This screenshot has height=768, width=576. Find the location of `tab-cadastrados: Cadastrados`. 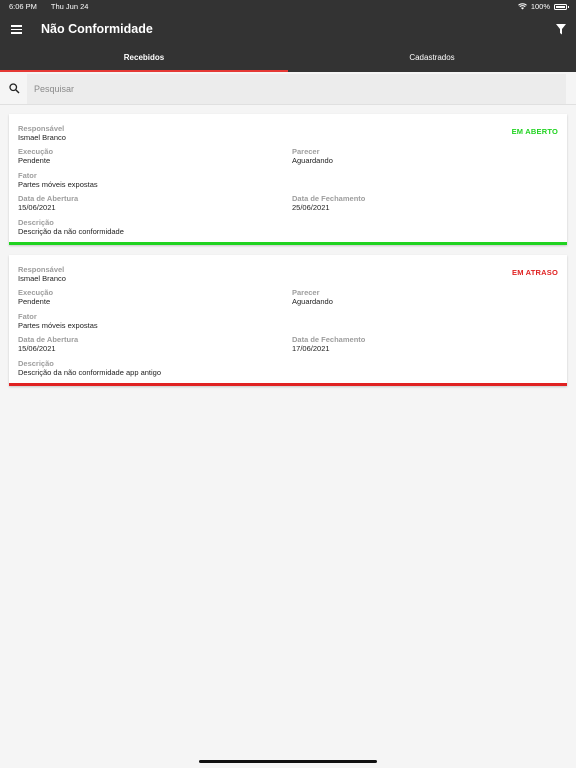

tab-cadastrados: Cadastrados is located at coordinates (432, 59).